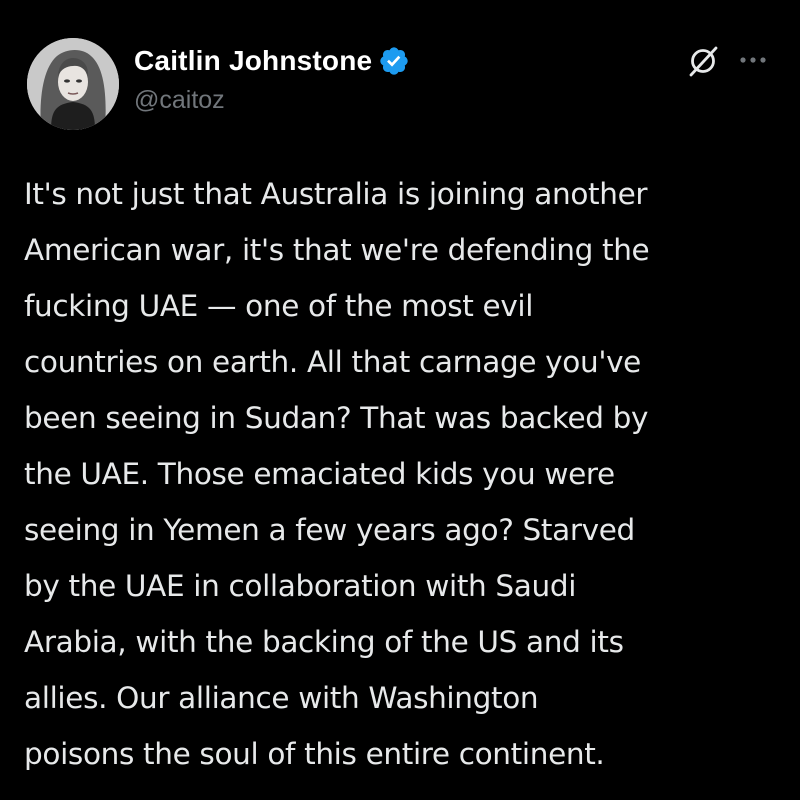  I want to click on grok-icon, so click(703, 61).